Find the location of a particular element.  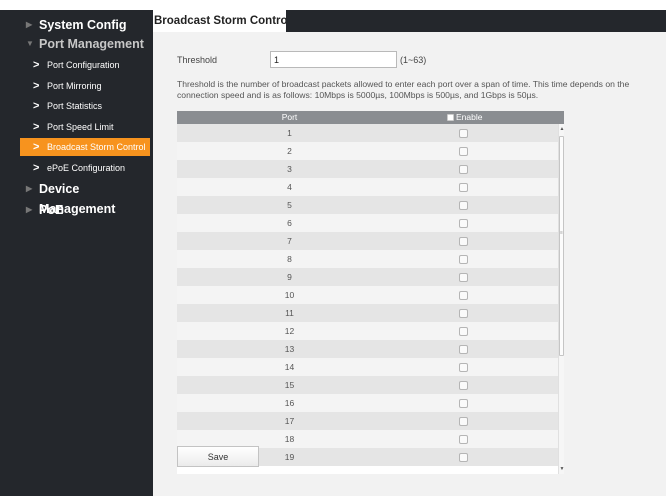

port-number: 3 is located at coordinates (289, 169).